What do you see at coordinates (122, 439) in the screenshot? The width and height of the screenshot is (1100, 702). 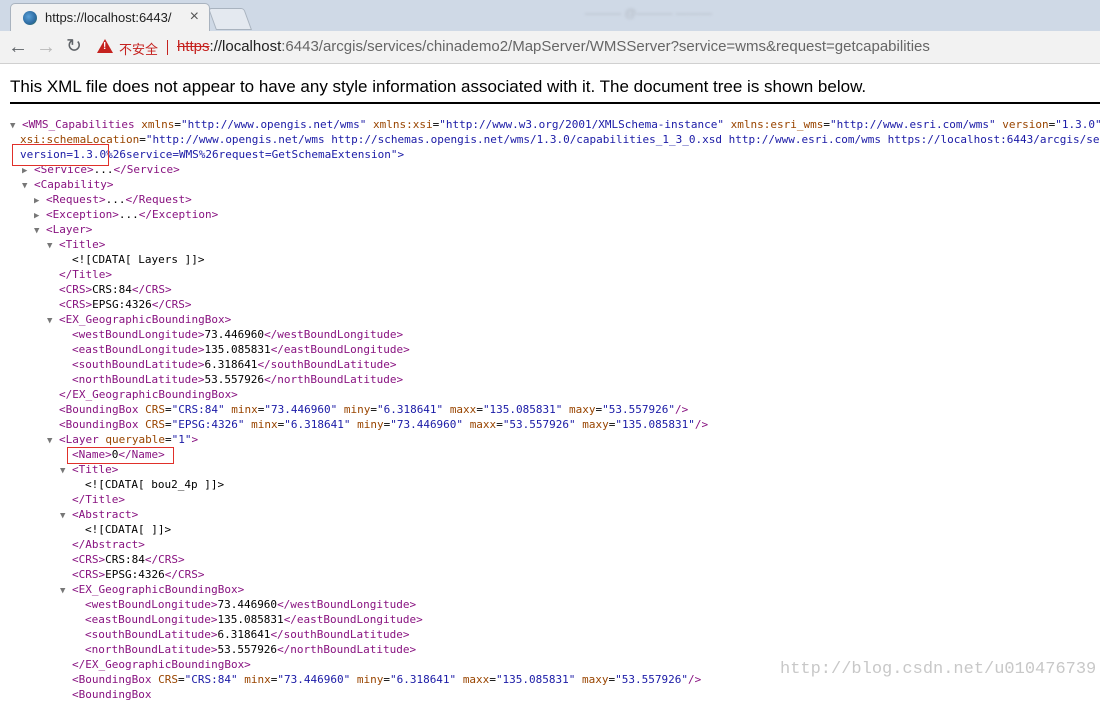 I see `xml-node-sublayer: ▼ <Layer queryable="1">` at bounding box center [122, 439].